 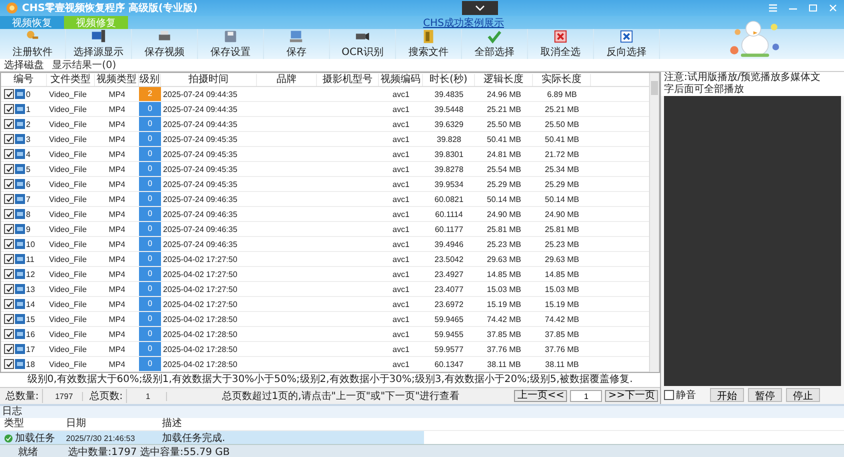 I want to click on table-cell-text: 50.14 MB, so click(x=562, y=199).